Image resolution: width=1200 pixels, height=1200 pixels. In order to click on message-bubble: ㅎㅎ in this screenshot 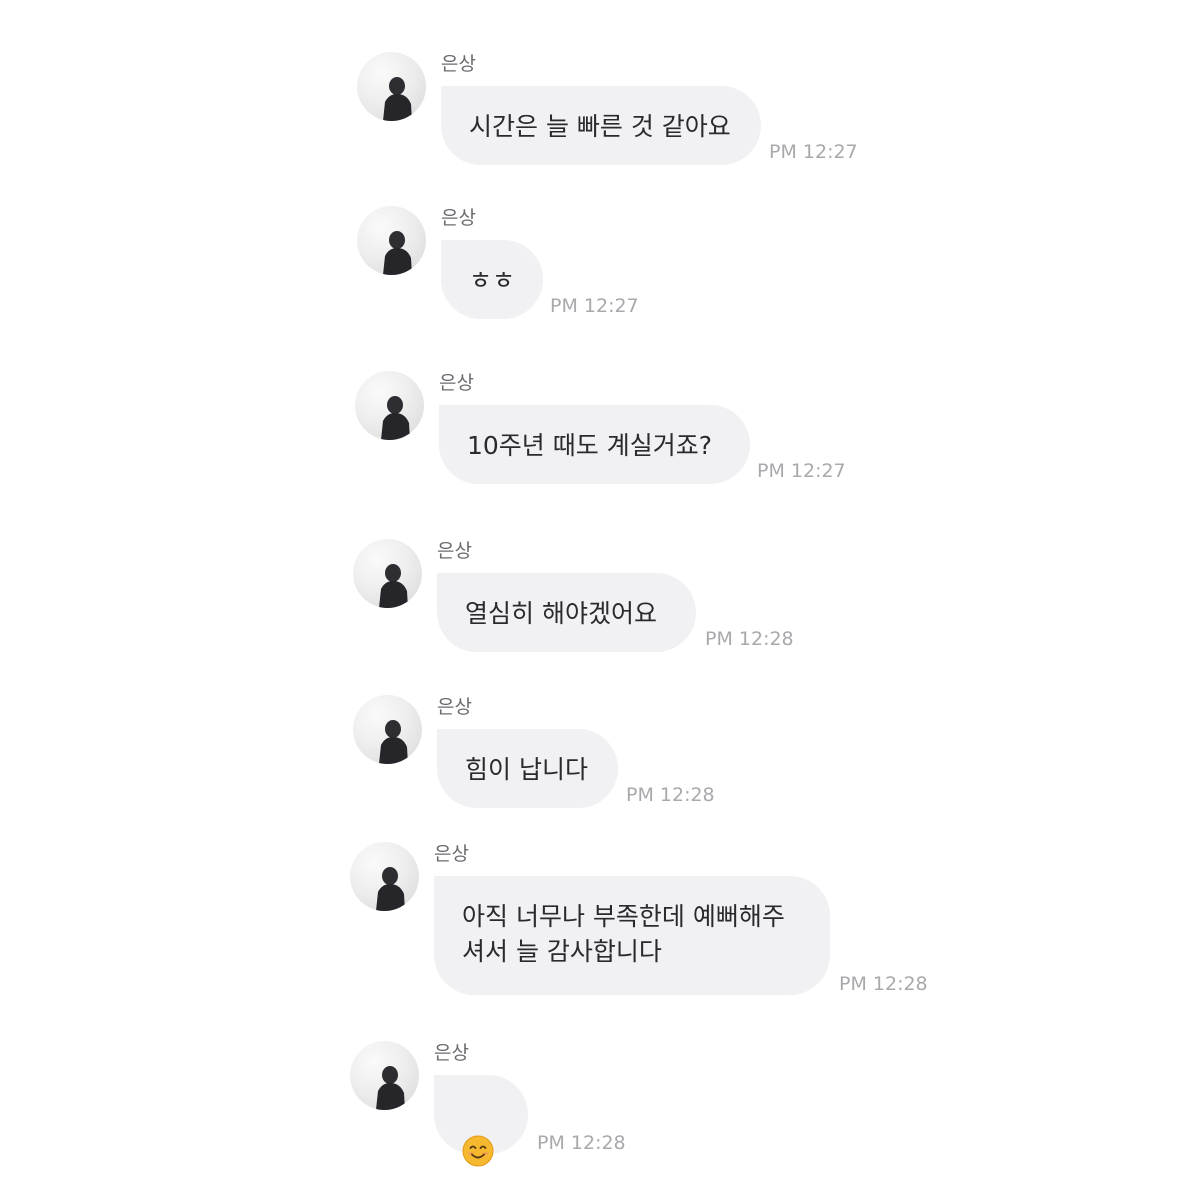, I will do `click(492, 279)`.